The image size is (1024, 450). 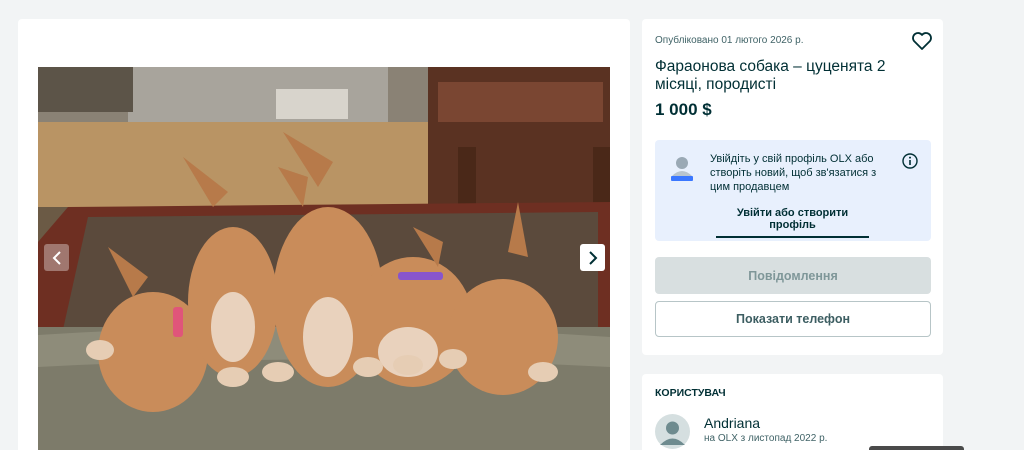 What do you see at coordinates (732, 423) in the screenshot?
I see `user-name: Andriana` at bounding box center [732, 423].